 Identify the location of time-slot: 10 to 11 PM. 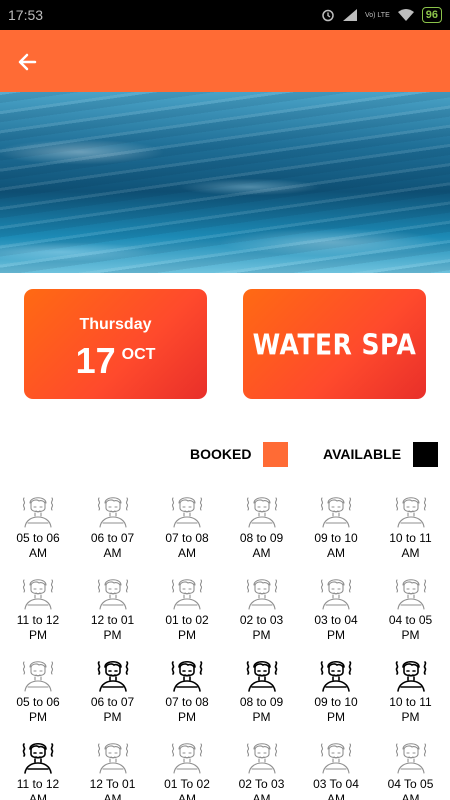
(411, 689).